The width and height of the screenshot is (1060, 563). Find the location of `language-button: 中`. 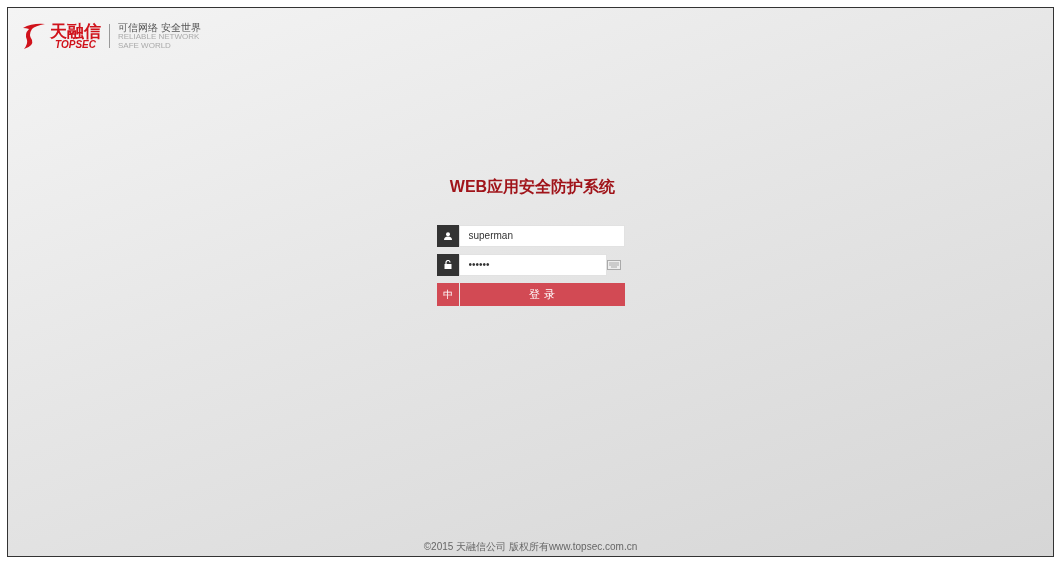

language-button: 中 is located at coordinates (447, 294).